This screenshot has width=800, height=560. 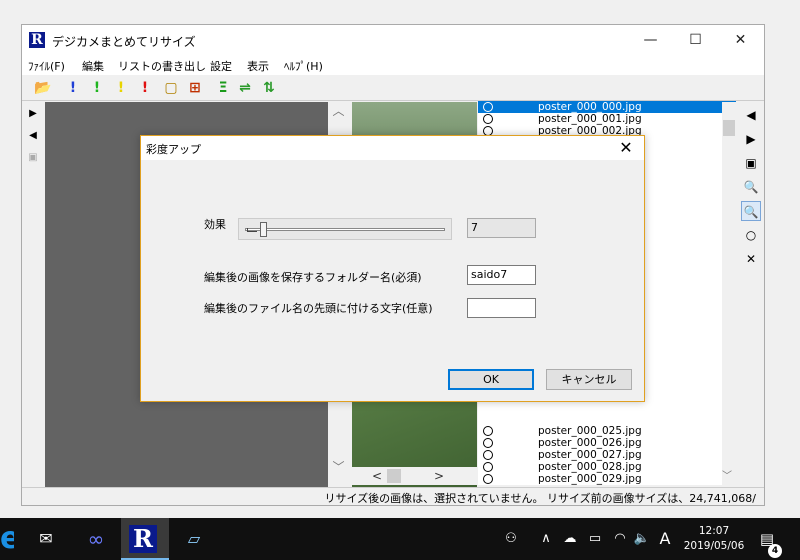 What do you see at coordinates (338, 111) in the screenshot?
I see `scroll-up-icon: ︿` at bounding box center [338, 111].